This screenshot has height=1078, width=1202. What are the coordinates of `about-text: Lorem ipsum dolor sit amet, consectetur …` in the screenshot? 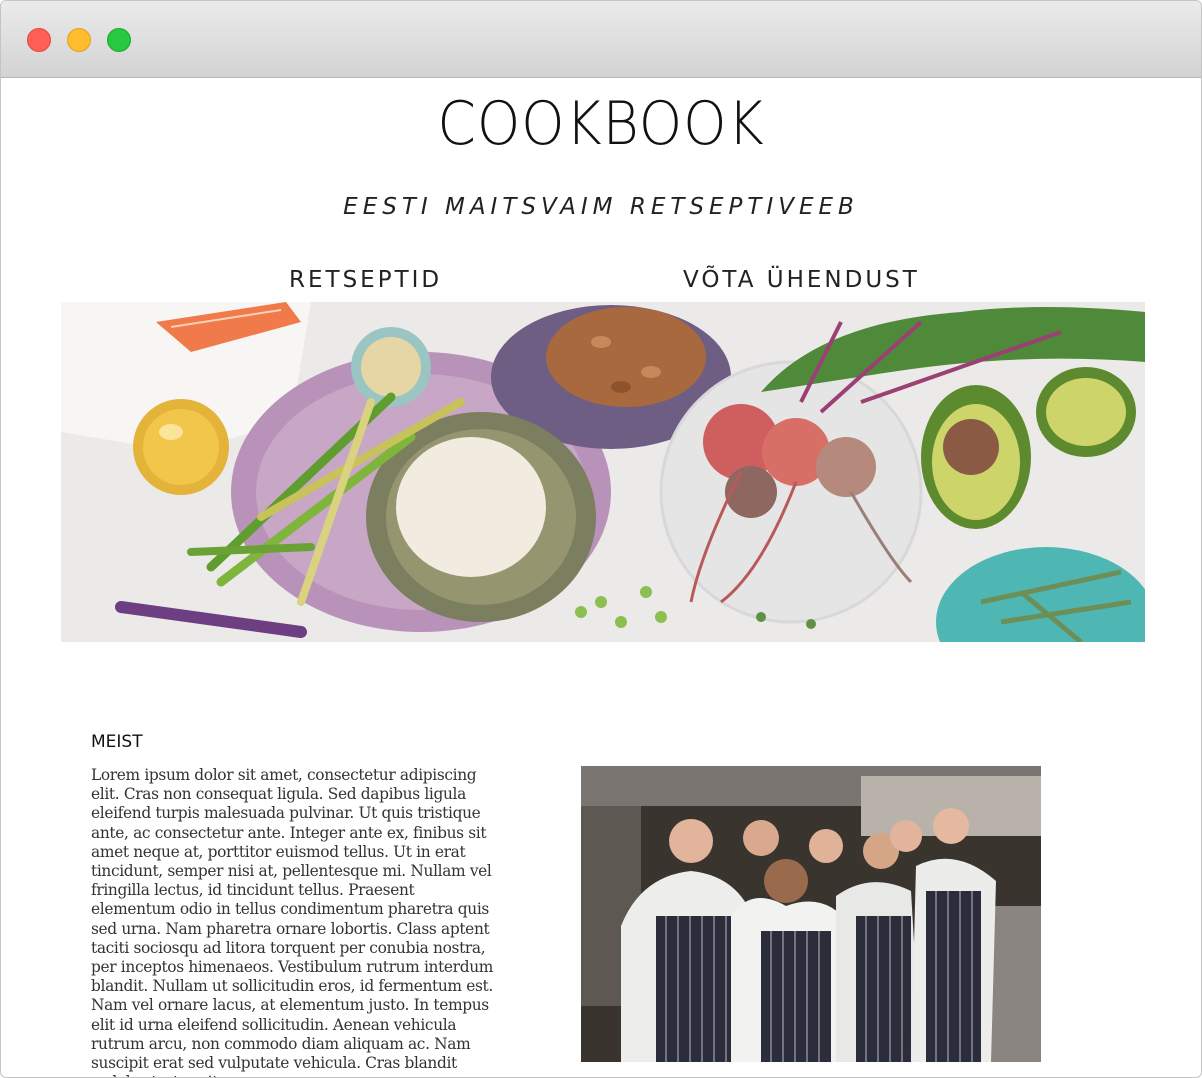 It's located at (292, 921).